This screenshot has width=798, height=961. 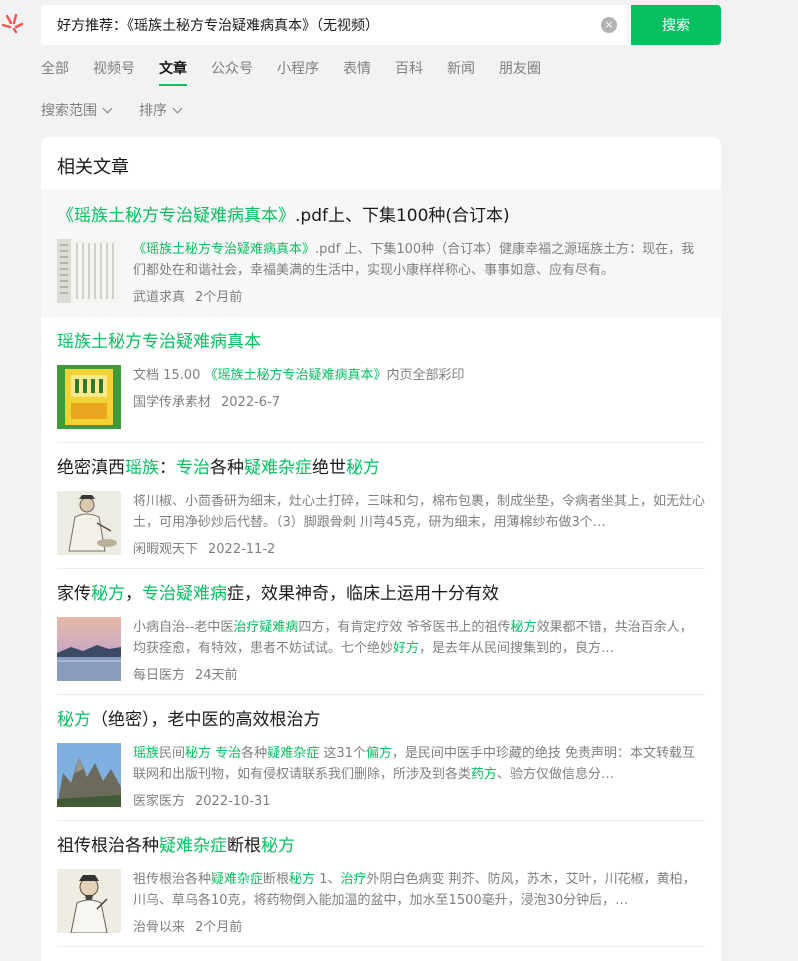 I want to click on article-source: 每日医方, so click(x=159, y=675).